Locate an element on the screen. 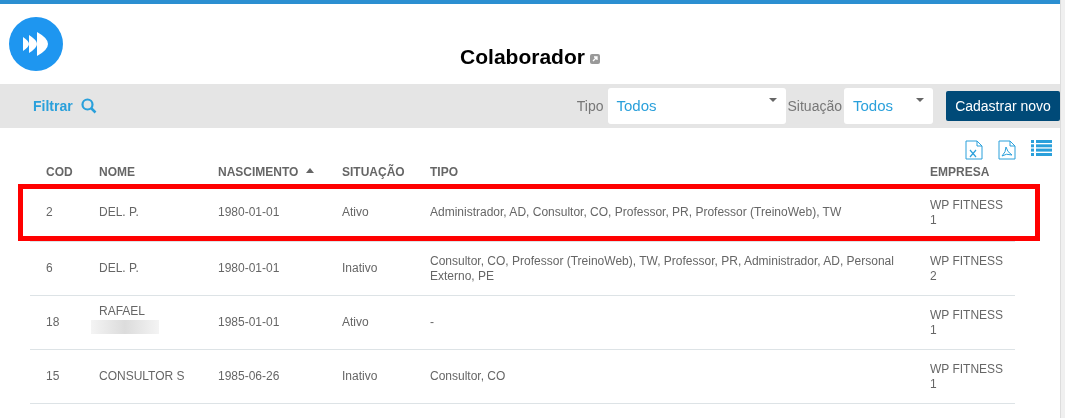  table-cell: CONSULTOR S is located at coordinates (142, 376).